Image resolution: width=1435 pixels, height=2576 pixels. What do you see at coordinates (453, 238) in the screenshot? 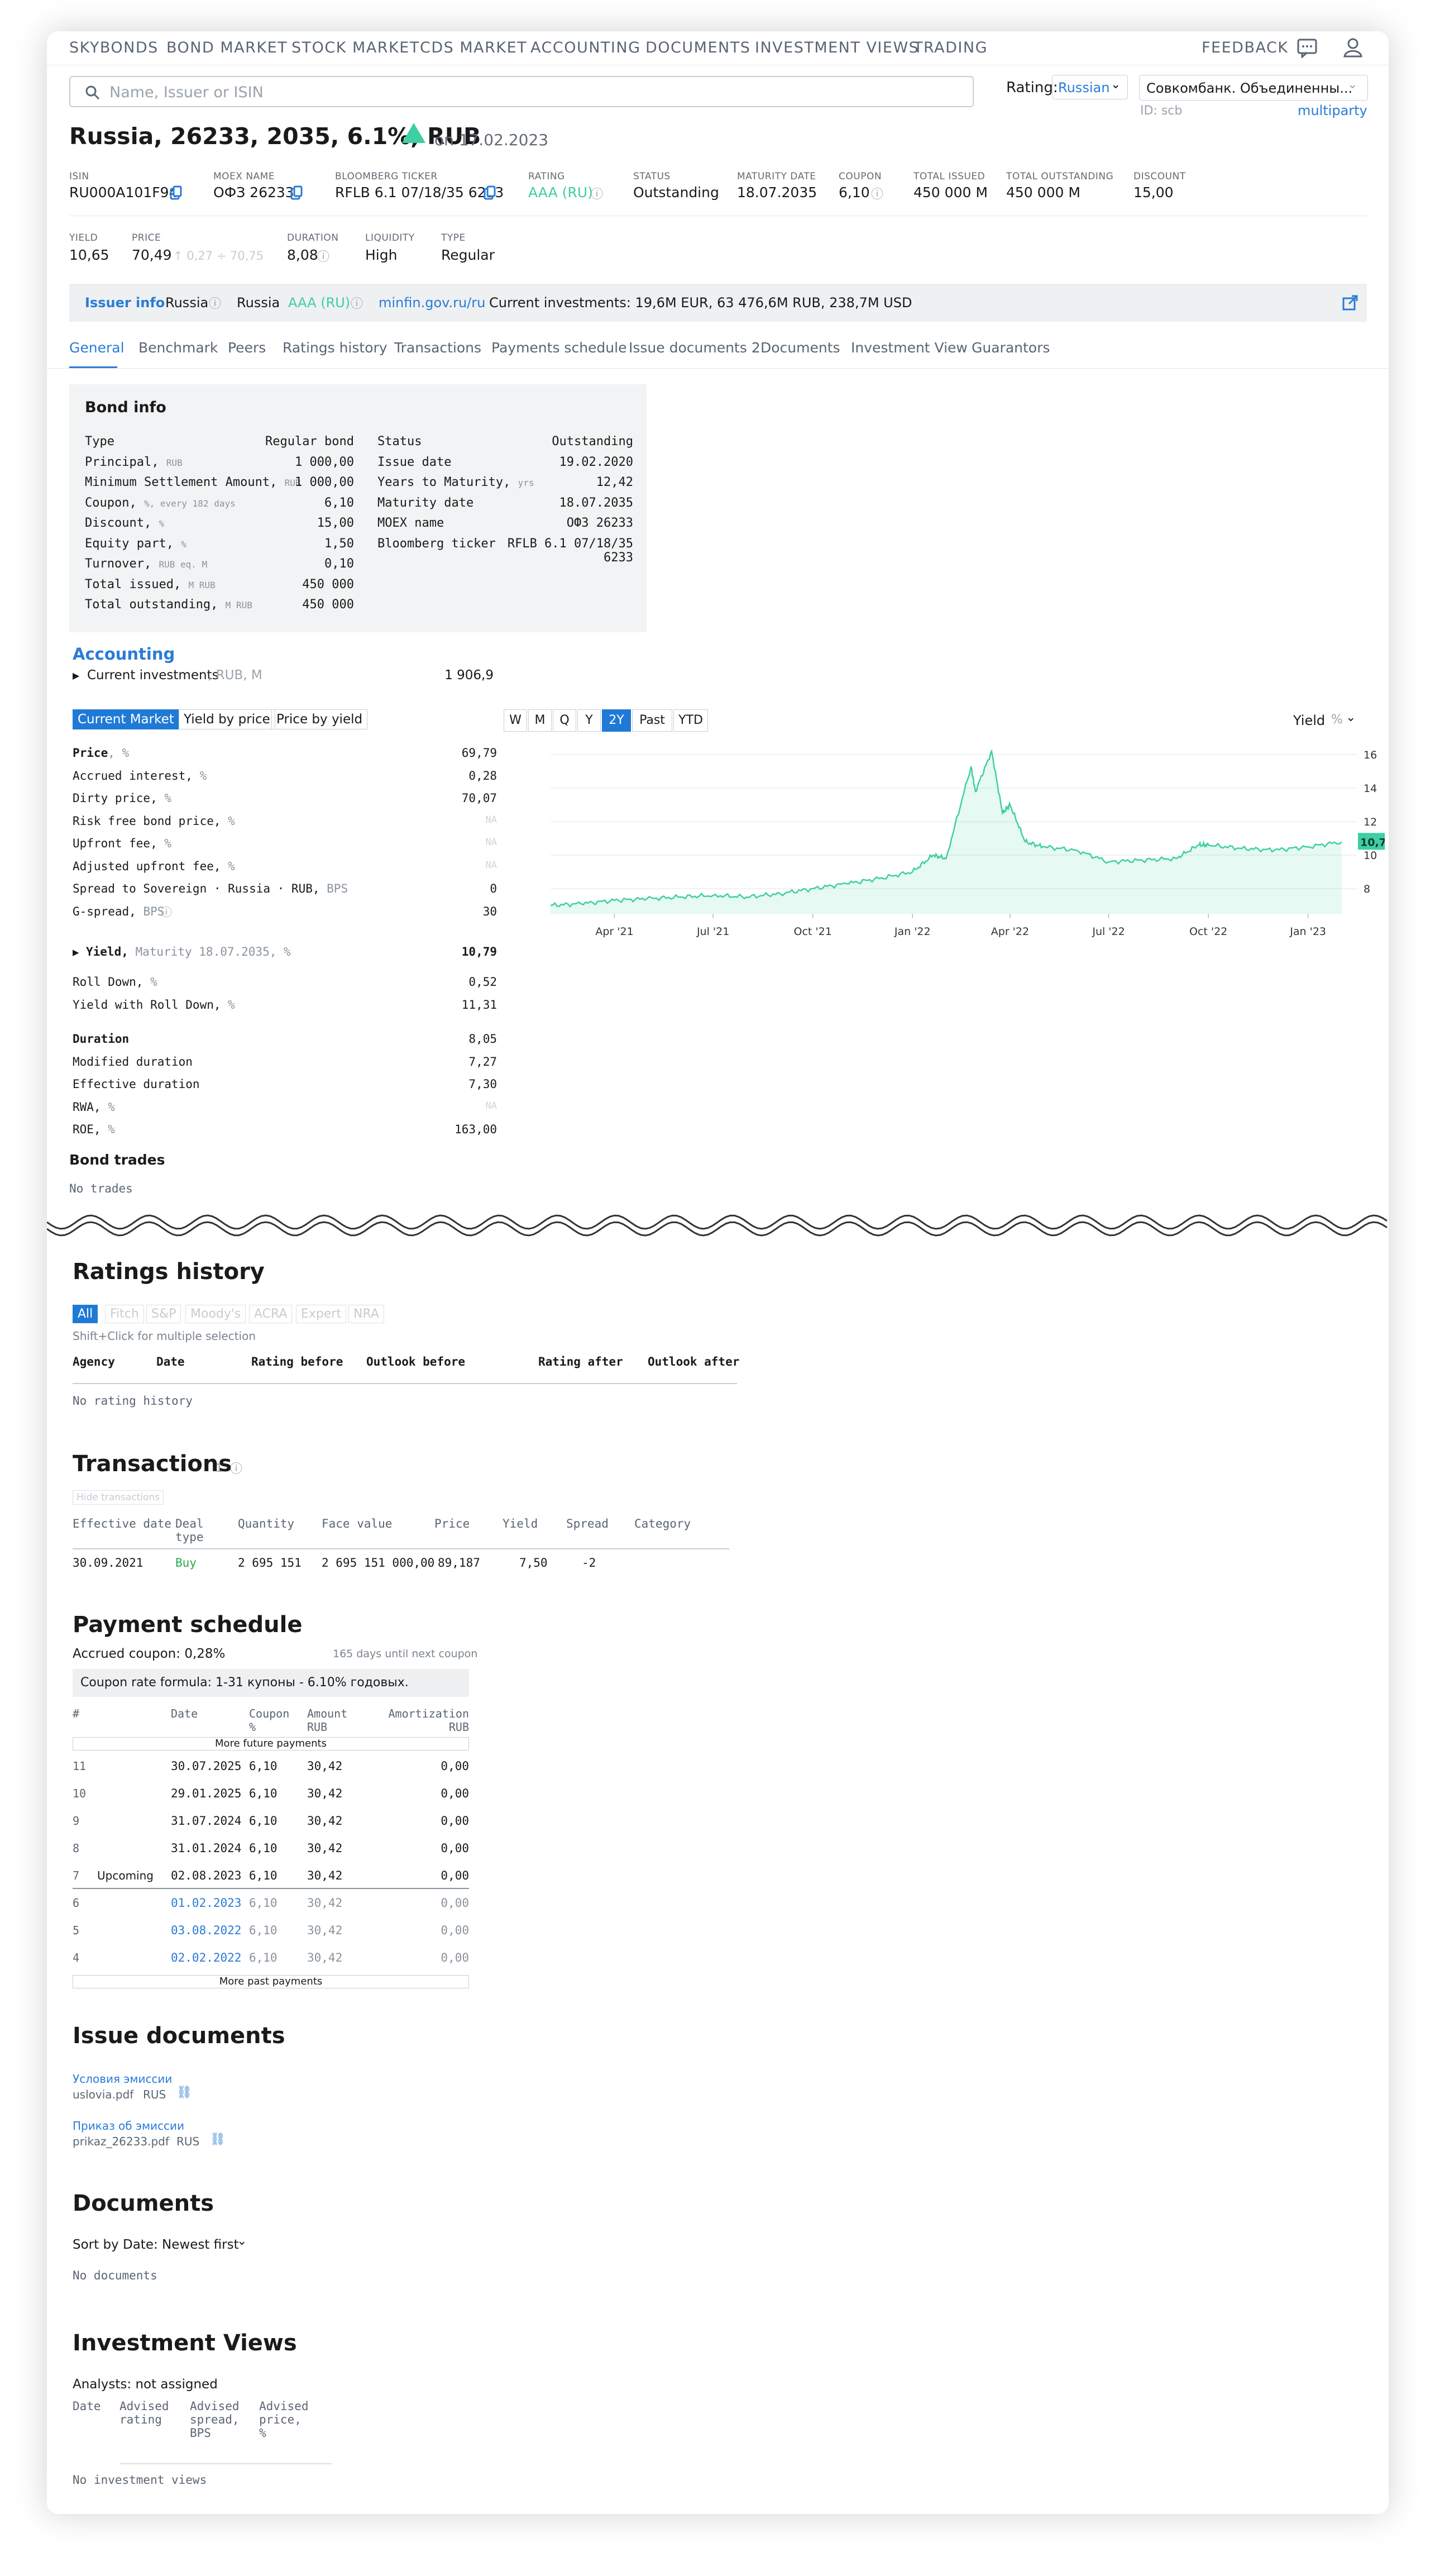
I see `type-label: TYPE` at bounding box center [453, 238].